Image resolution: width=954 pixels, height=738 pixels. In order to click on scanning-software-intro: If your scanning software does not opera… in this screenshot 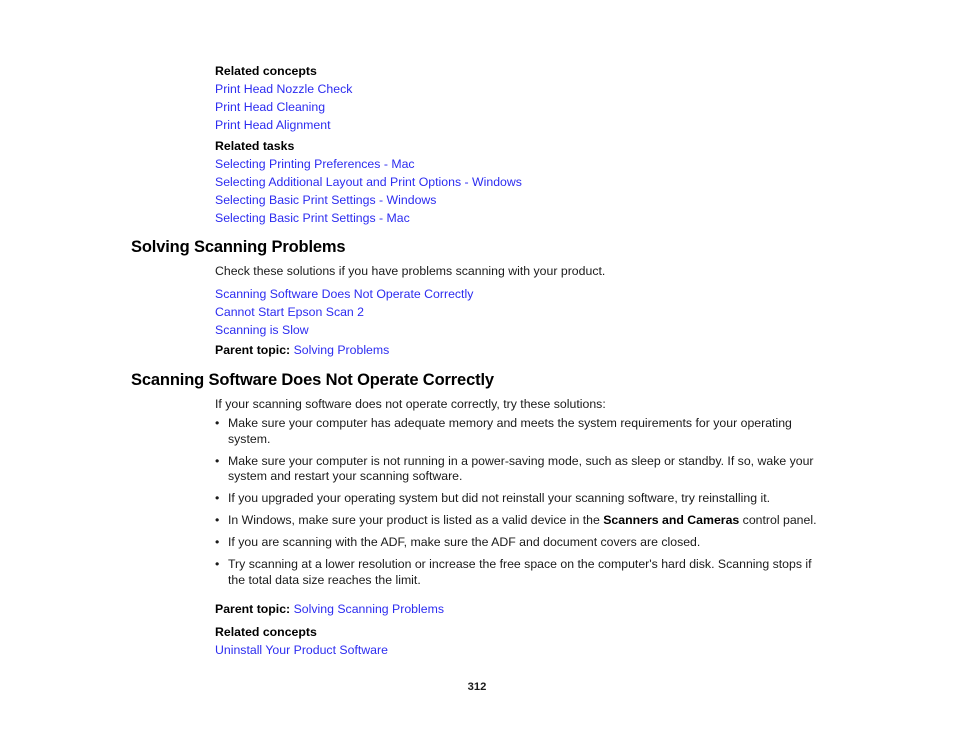, I will do `click(517, 404)`.